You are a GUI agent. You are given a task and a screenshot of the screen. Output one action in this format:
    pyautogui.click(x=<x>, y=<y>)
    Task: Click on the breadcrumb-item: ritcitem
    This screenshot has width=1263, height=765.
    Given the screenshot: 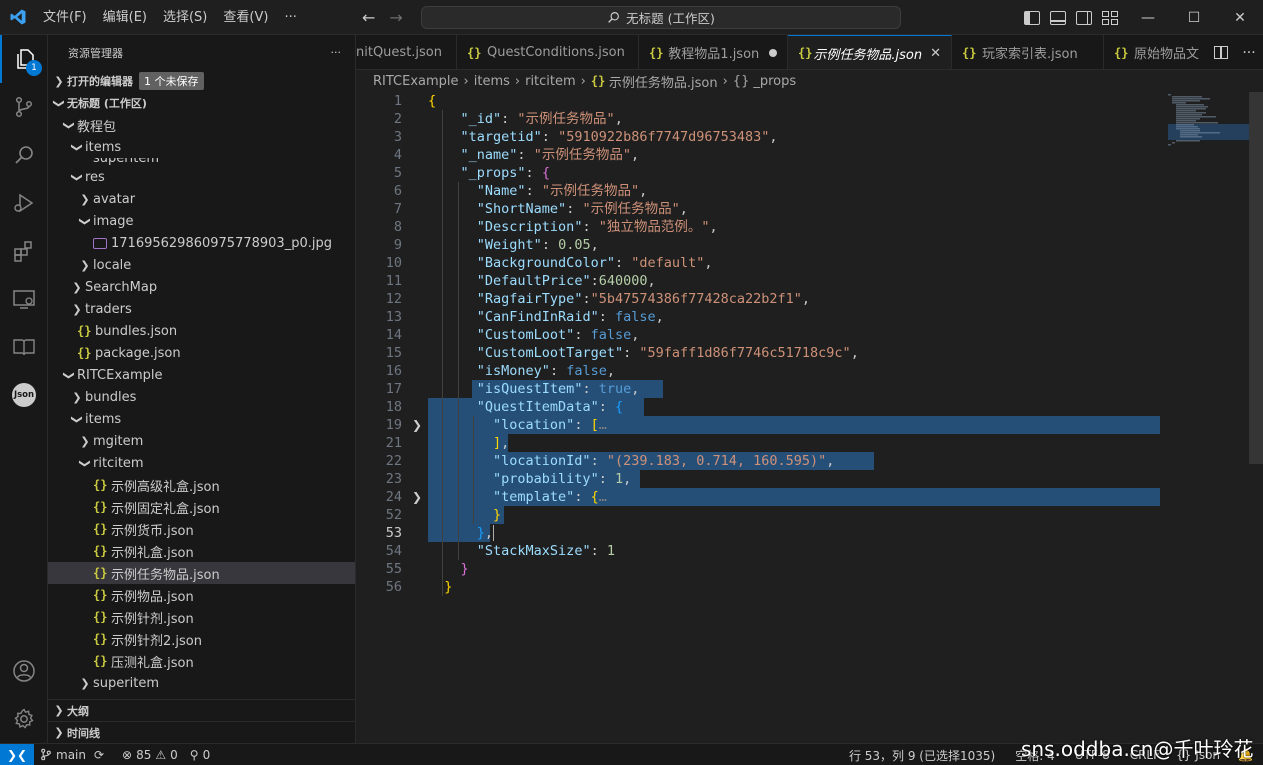 What is the action you would take?
    pyautogui.click(x=550, y=81)
    